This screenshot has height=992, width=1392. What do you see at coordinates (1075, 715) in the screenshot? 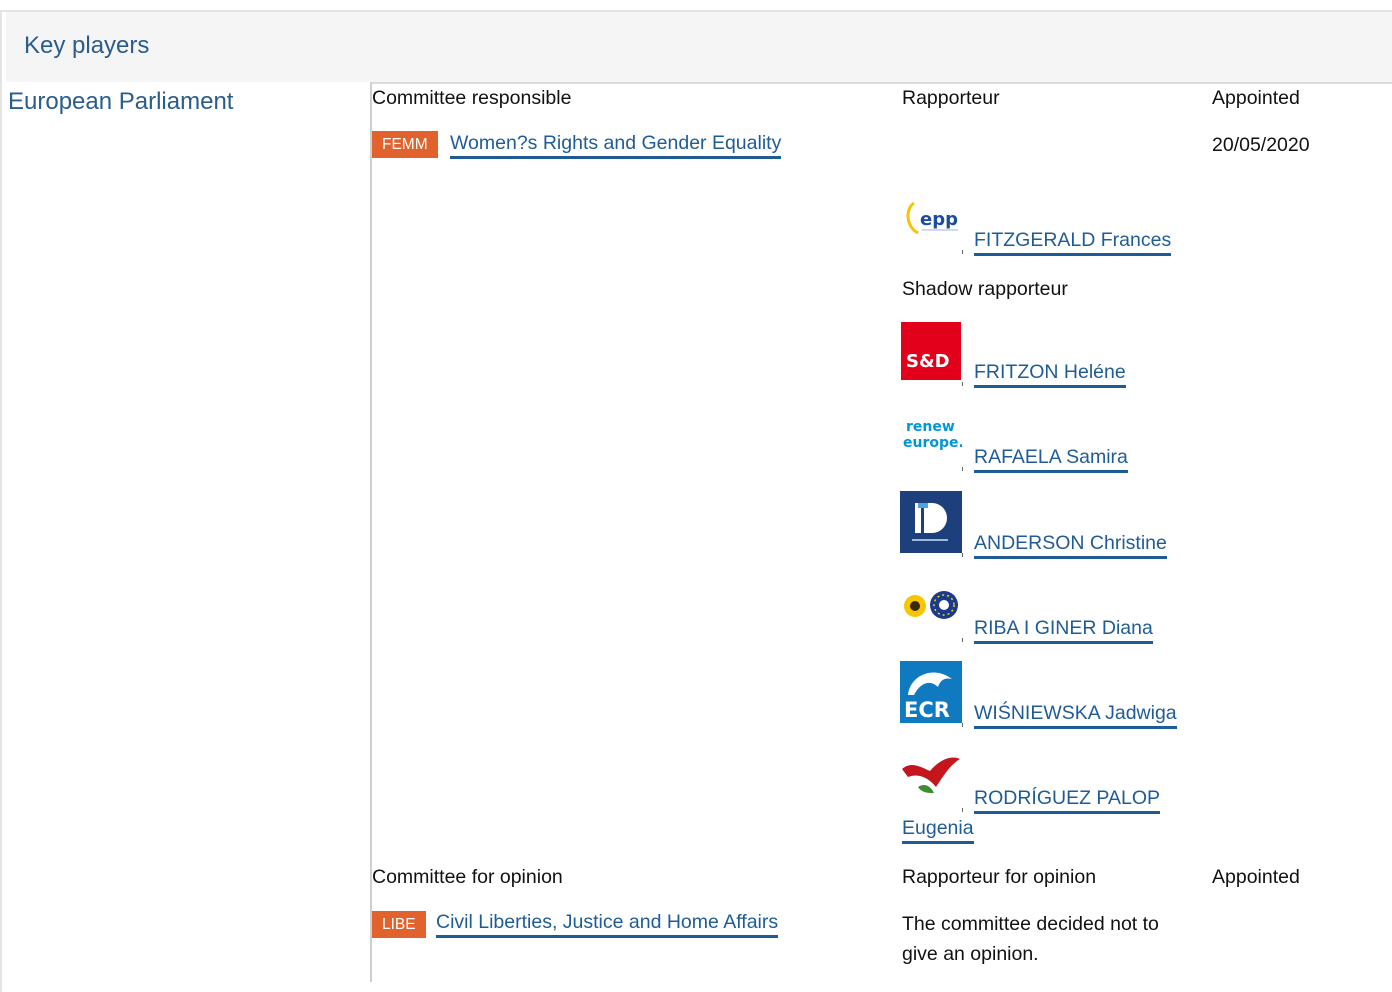
I see `shadow-link-wisniewska: WIŚNIEWSKA Jadwiga` at bounding box center [1075, 715].